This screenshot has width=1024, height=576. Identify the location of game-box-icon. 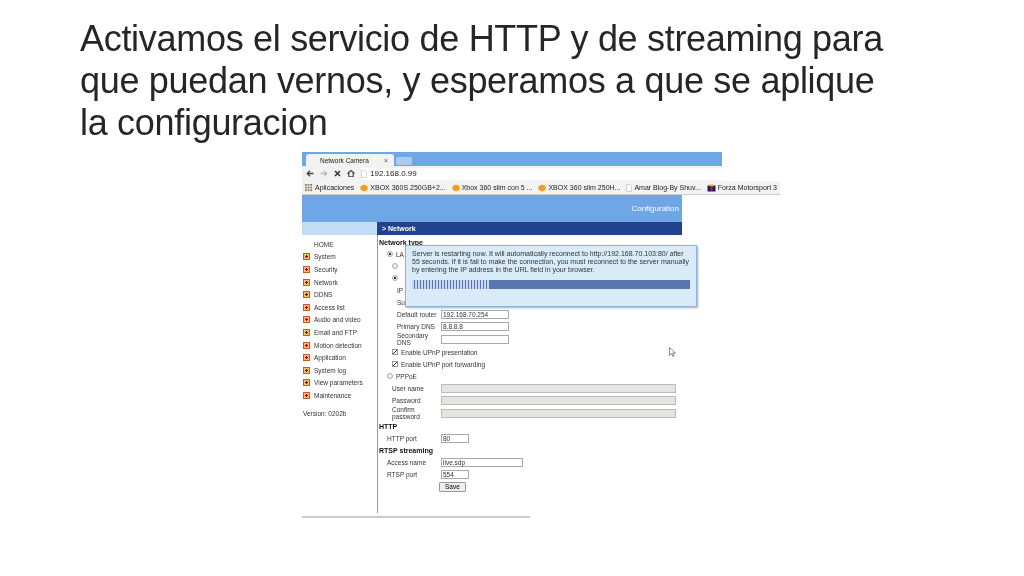
(711, 187).